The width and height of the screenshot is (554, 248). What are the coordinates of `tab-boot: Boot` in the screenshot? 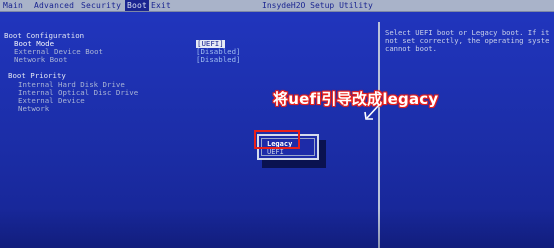 It's located at (137, 5).